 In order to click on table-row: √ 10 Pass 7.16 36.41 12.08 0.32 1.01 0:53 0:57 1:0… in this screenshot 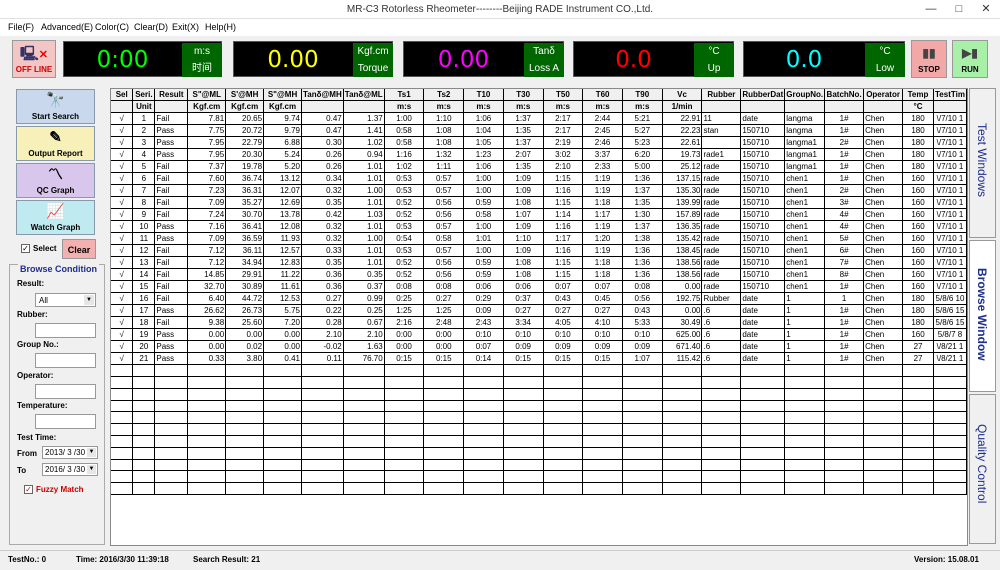, I will do `click(539, 227)`.